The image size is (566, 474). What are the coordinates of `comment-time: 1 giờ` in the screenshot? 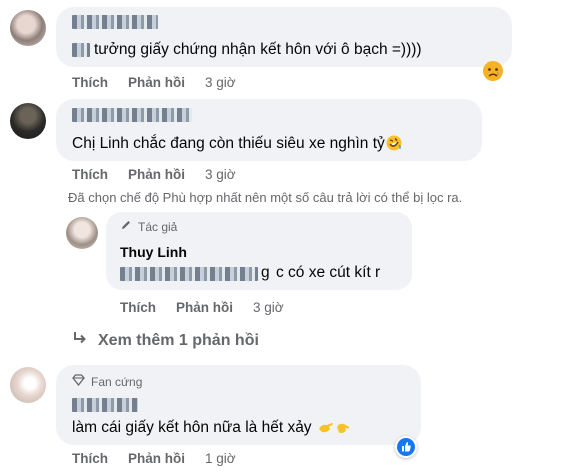 It's located at (220, 458).